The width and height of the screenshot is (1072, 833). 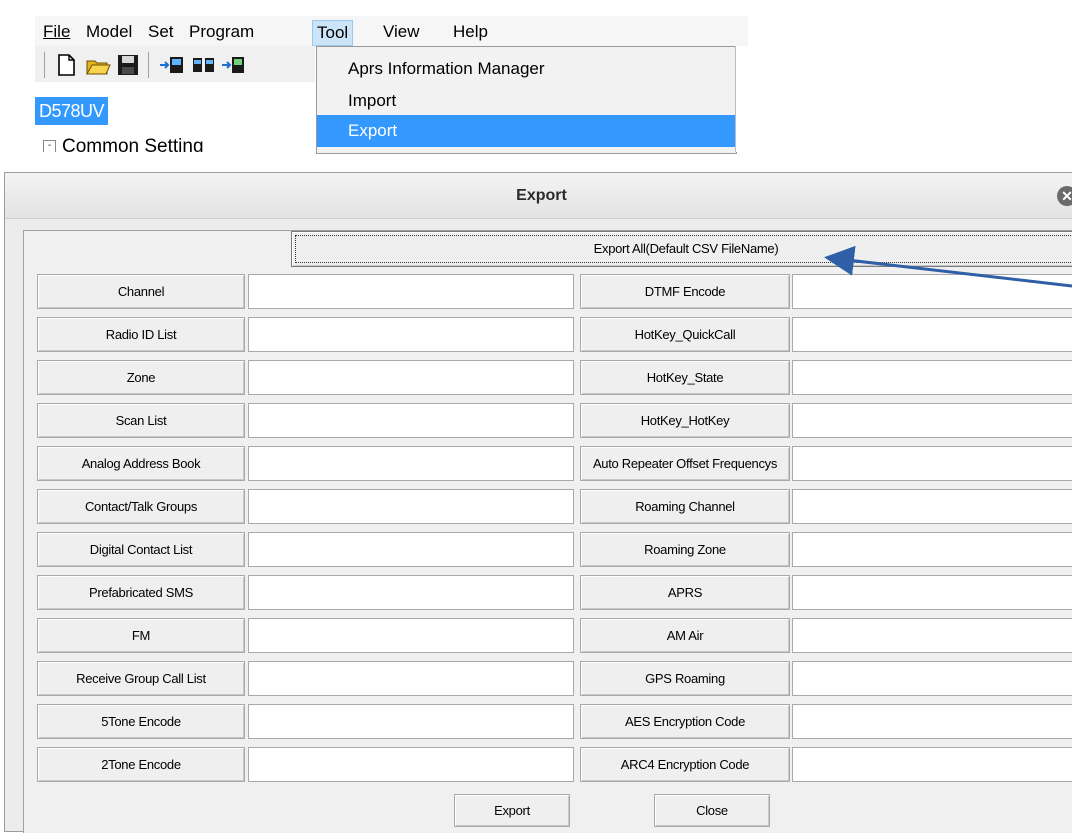 I want to click on export-prefabricated-sms-path-field, so click(x=411, y=592).